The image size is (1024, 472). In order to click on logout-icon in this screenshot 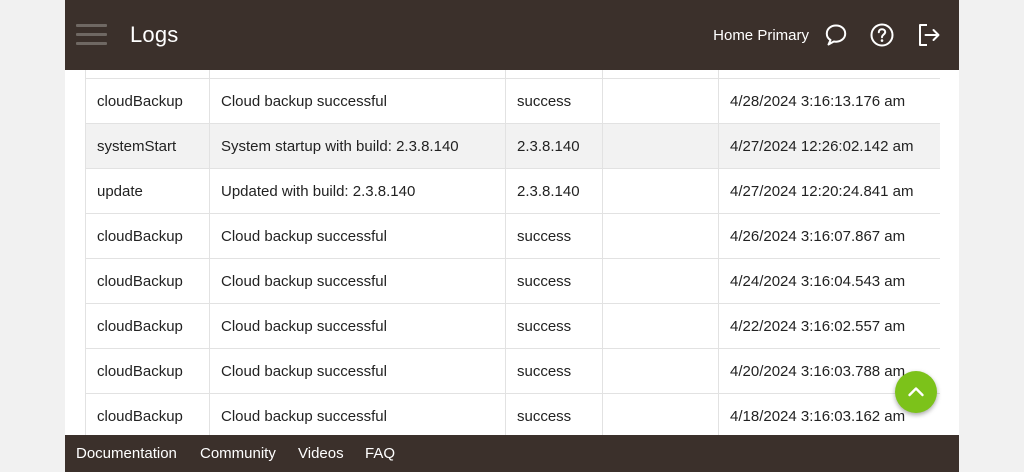, I will do `click(929, 35)`.